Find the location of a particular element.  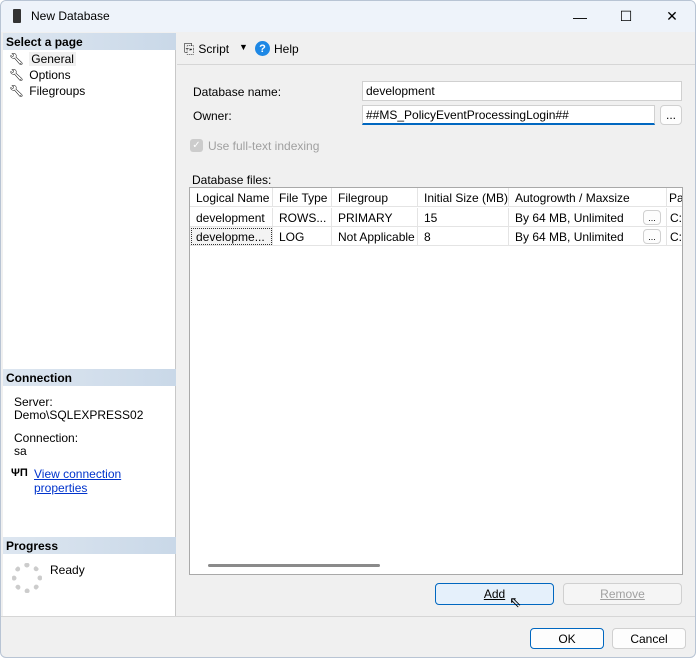

script-dropdown-arrow-icon: ▼ is located at coordinates (243, 47).